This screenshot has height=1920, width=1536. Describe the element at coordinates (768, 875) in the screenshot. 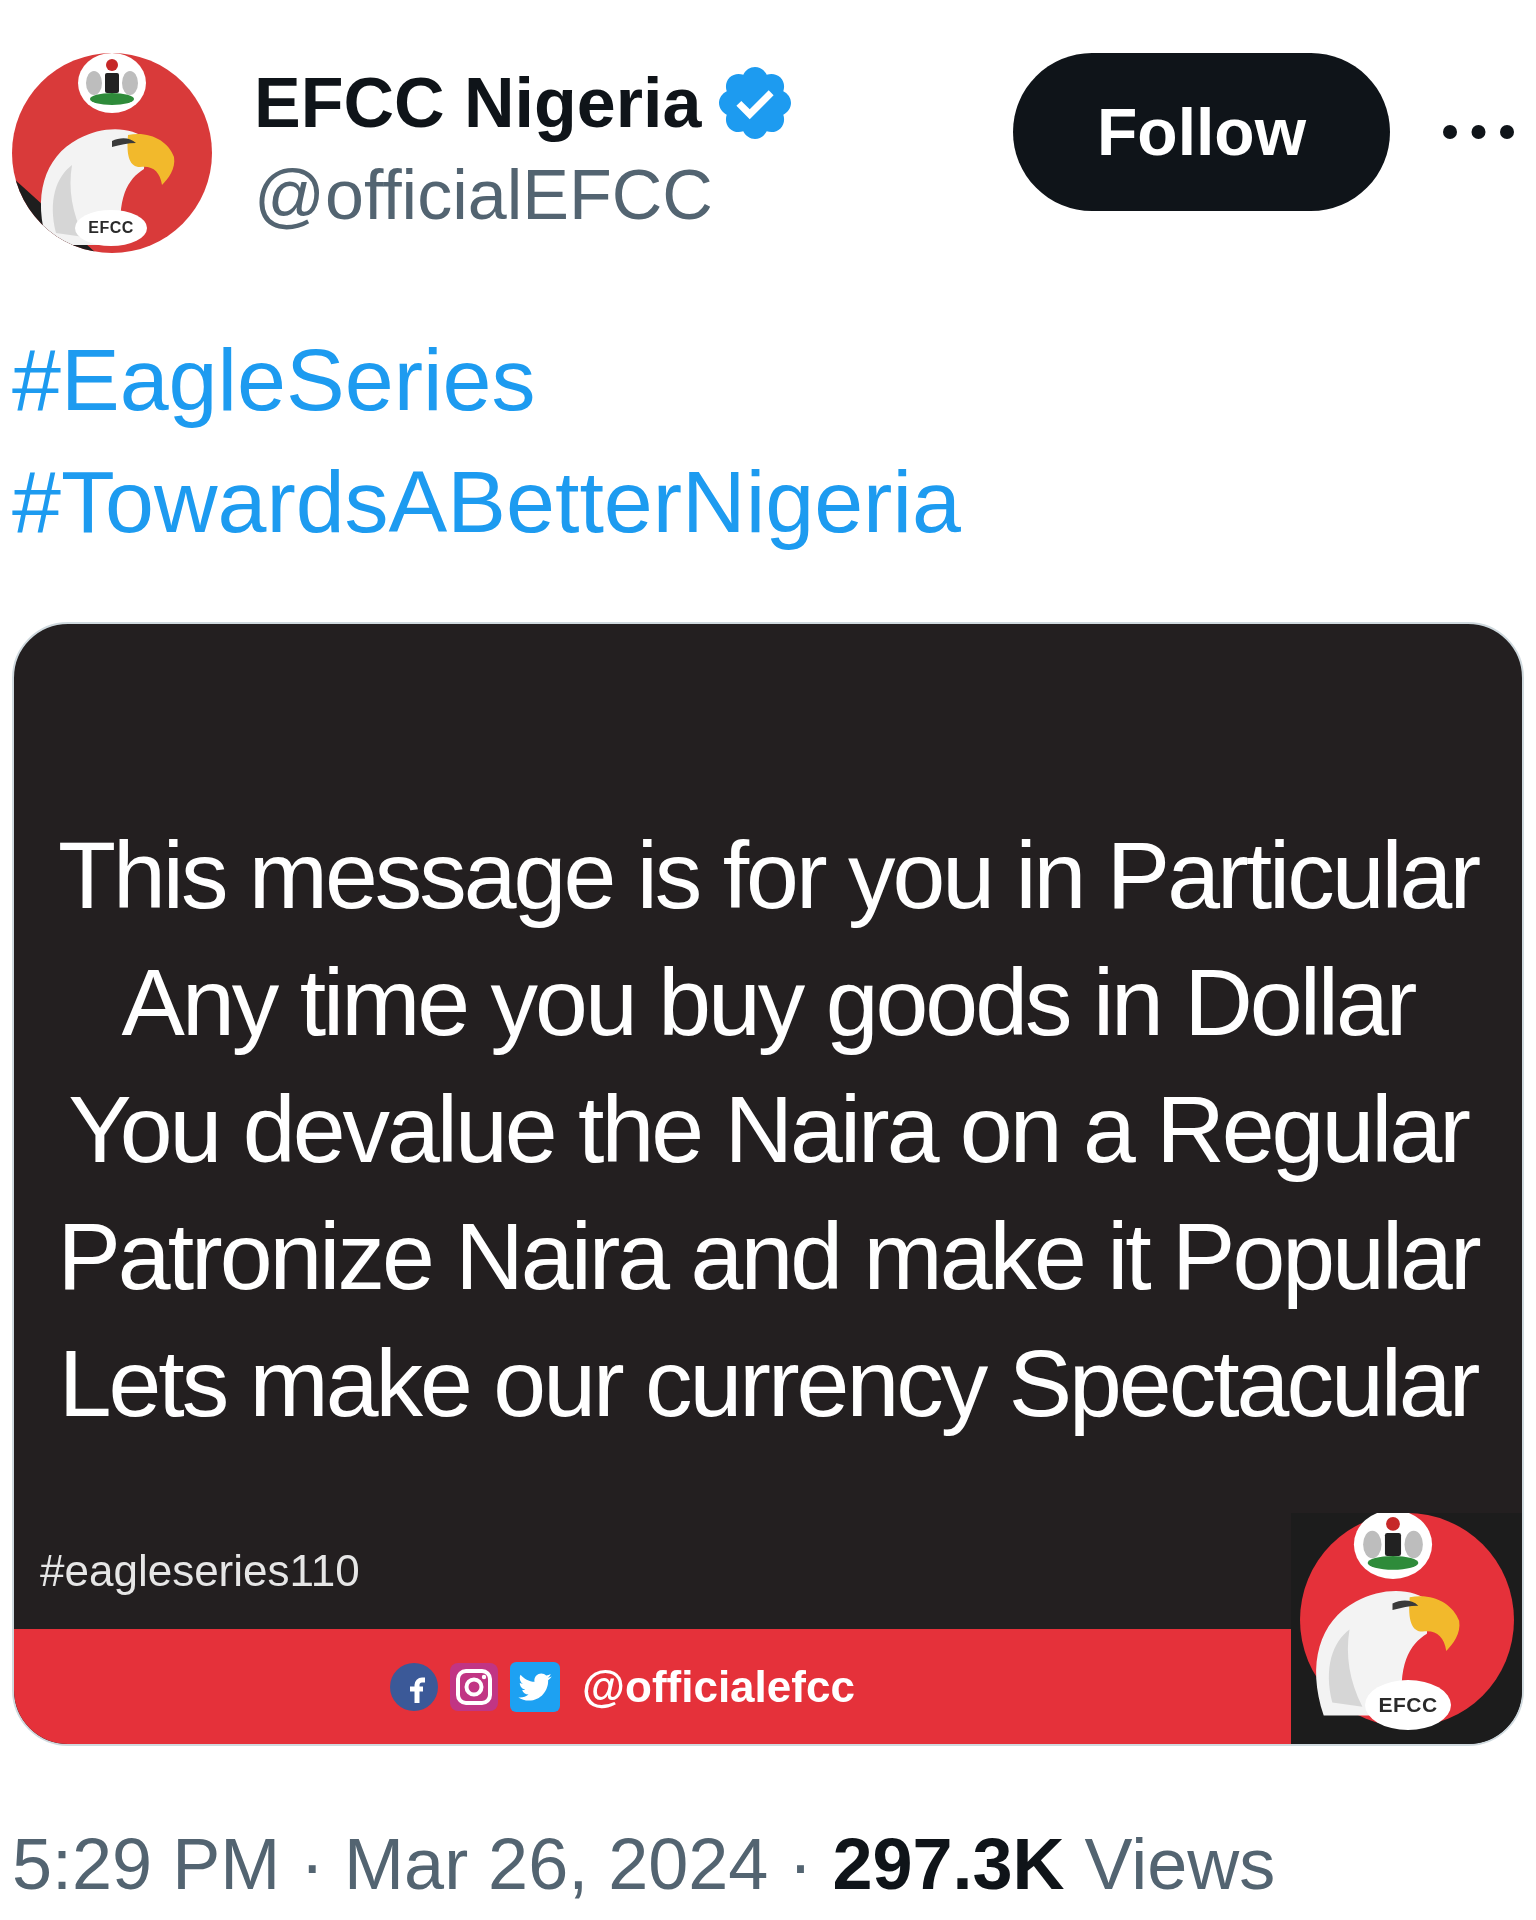

I see `poster-text-line: This message is for you in Particular` at that location.